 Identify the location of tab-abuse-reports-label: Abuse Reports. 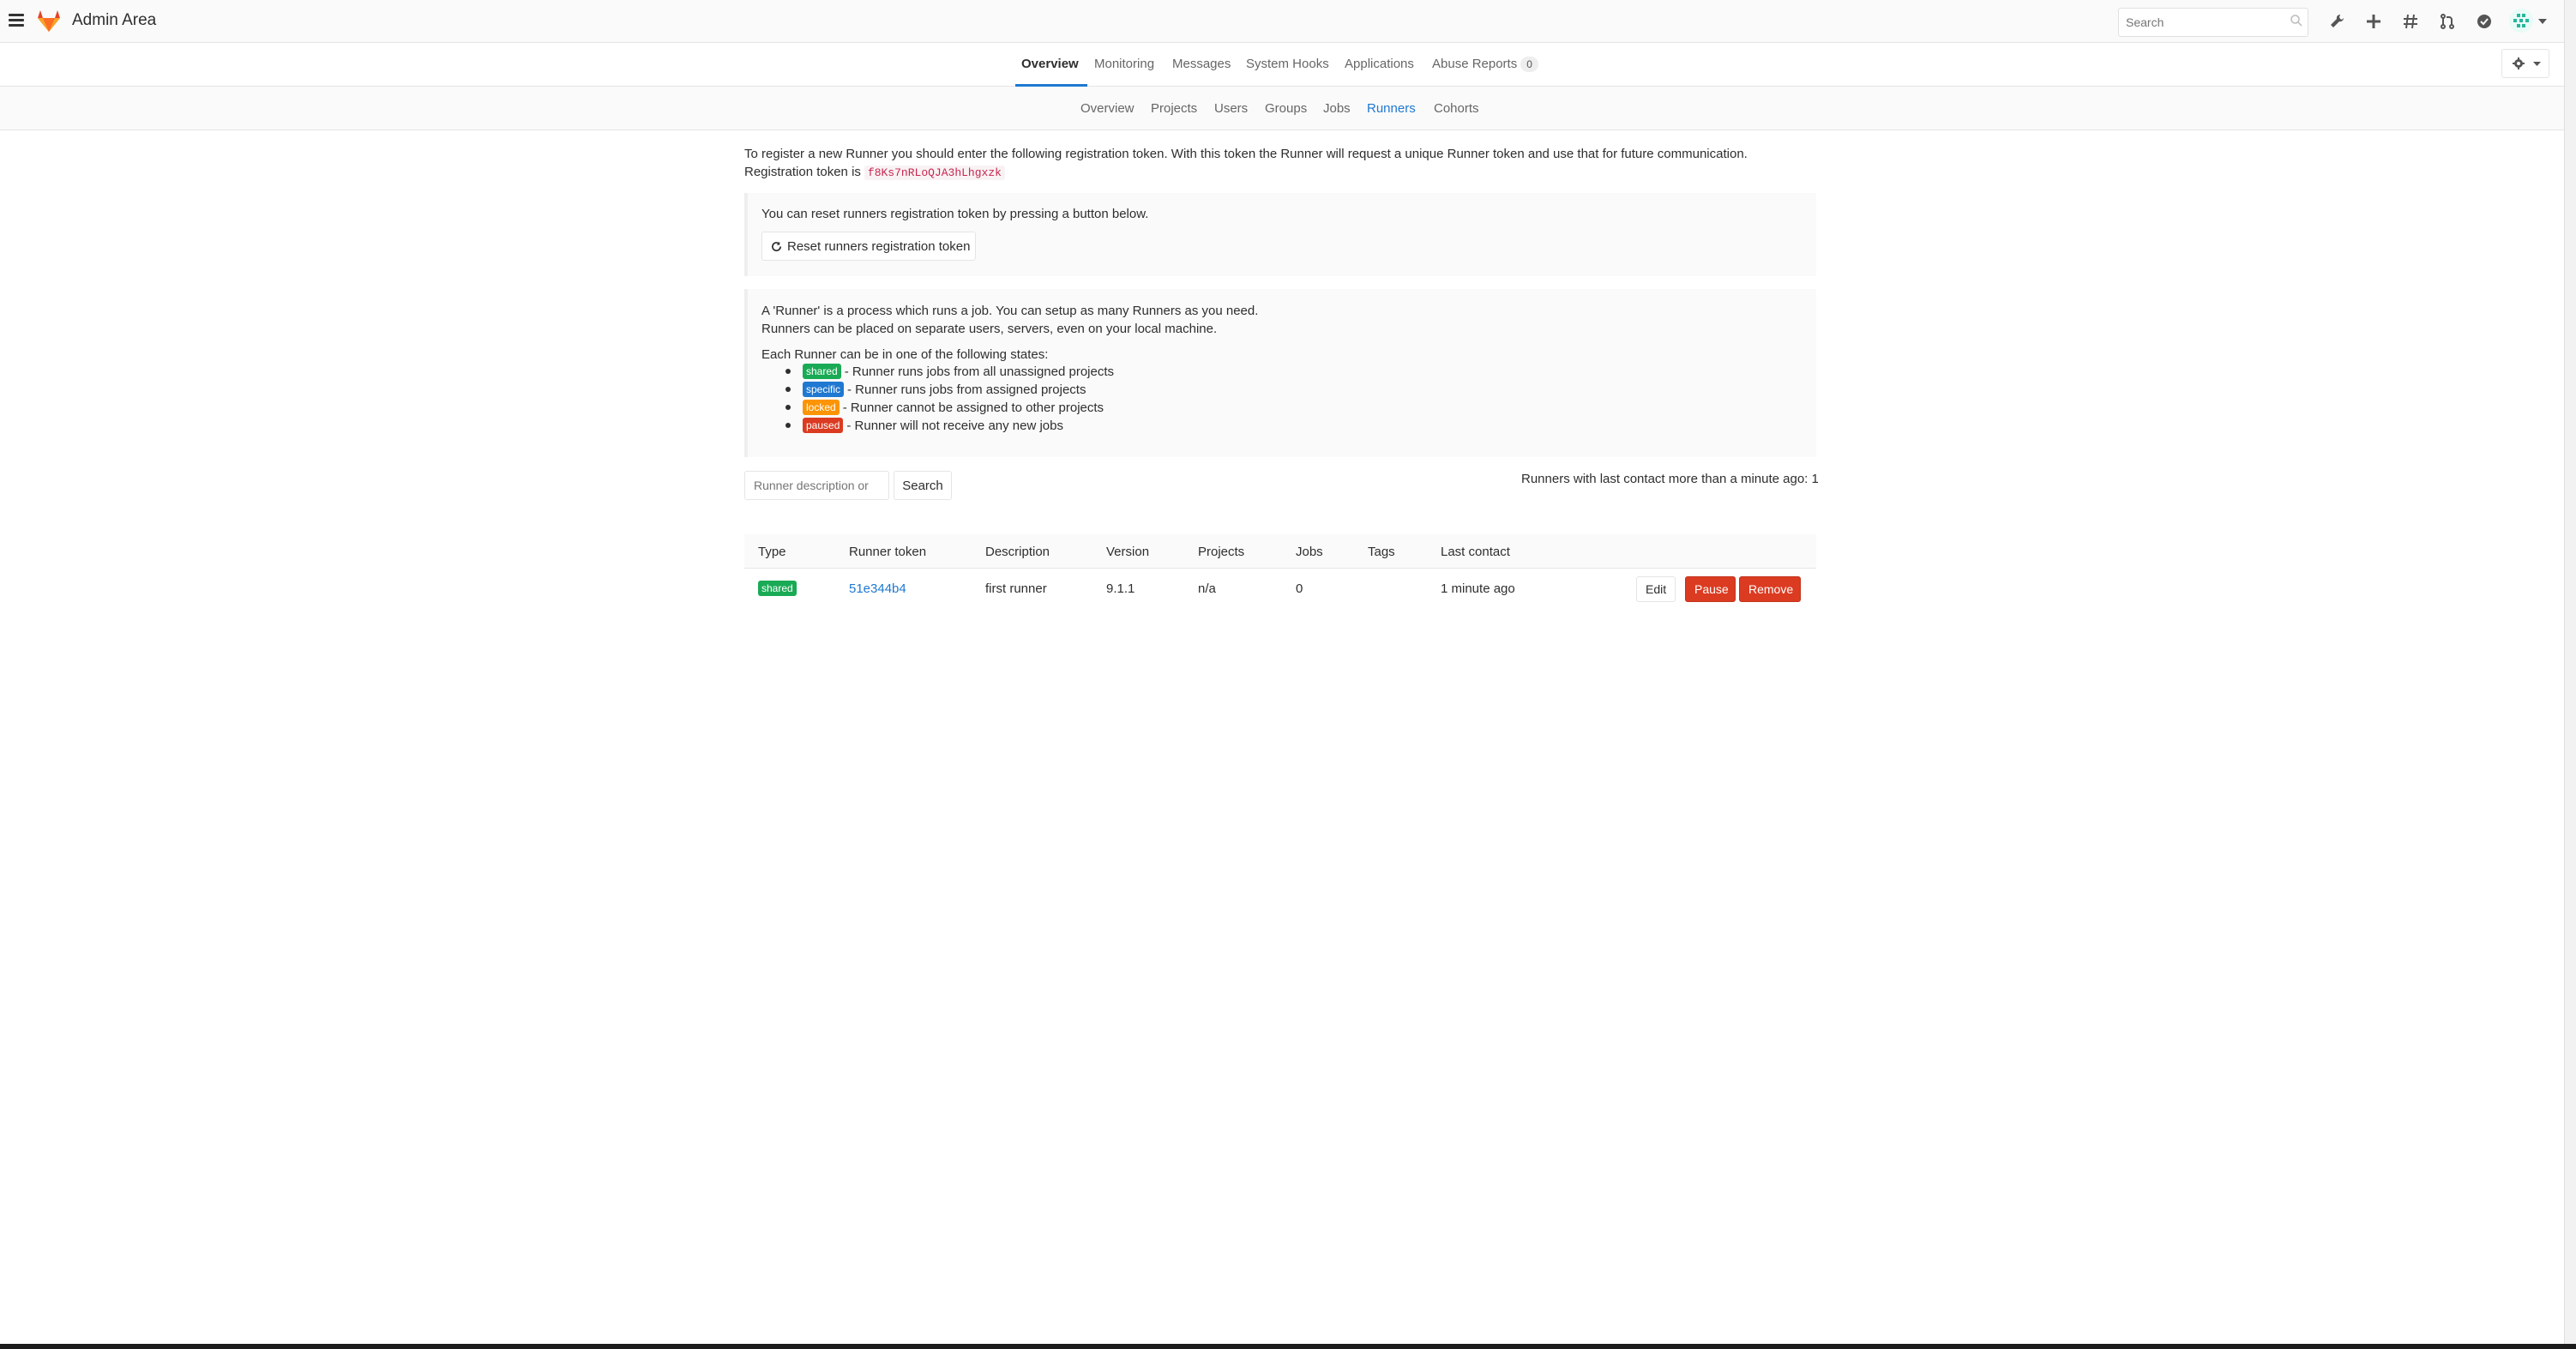
(1475, 64).